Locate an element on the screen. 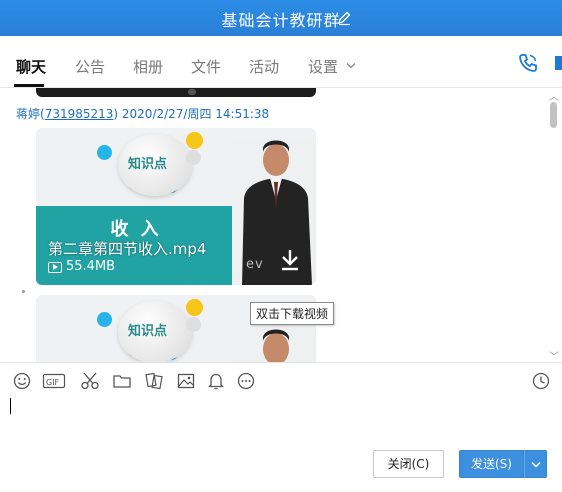 This screenshot has width=562, height=492. download-icon is located at coordinates (290, 260).